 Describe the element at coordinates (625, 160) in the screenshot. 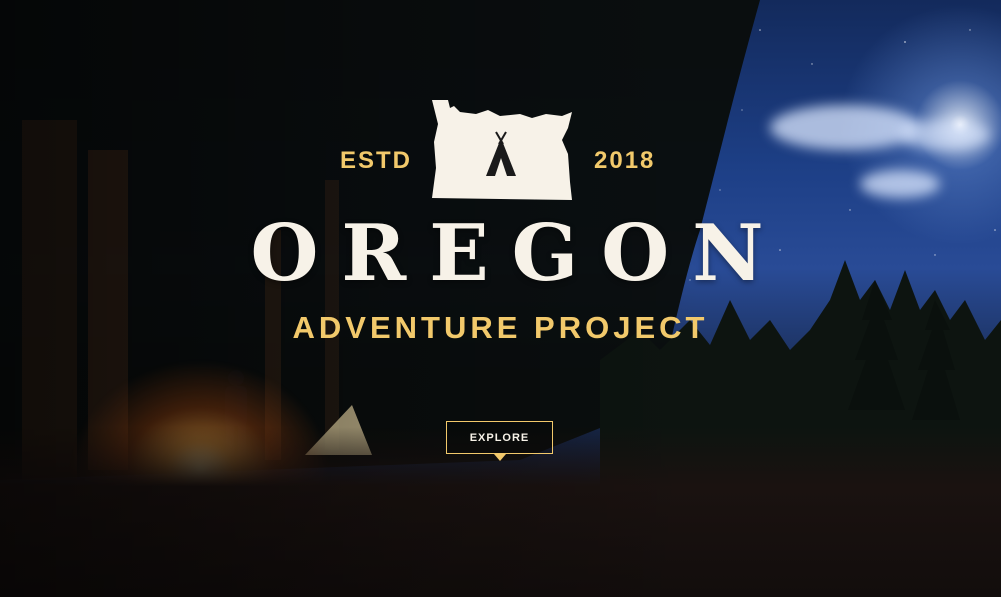

I see `year-label: 2018` at that location.